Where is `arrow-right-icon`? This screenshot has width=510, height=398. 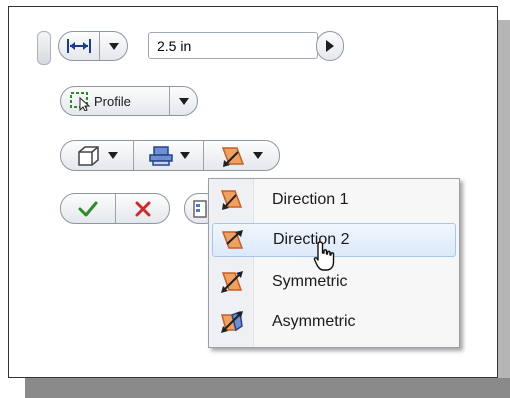 arrow-right-icon is located at coordinates (330, 46).